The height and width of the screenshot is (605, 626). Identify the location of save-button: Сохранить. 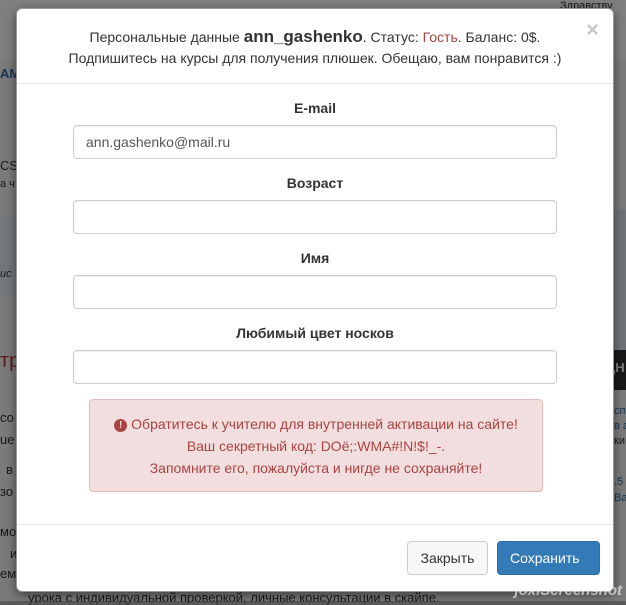
(548, 558).